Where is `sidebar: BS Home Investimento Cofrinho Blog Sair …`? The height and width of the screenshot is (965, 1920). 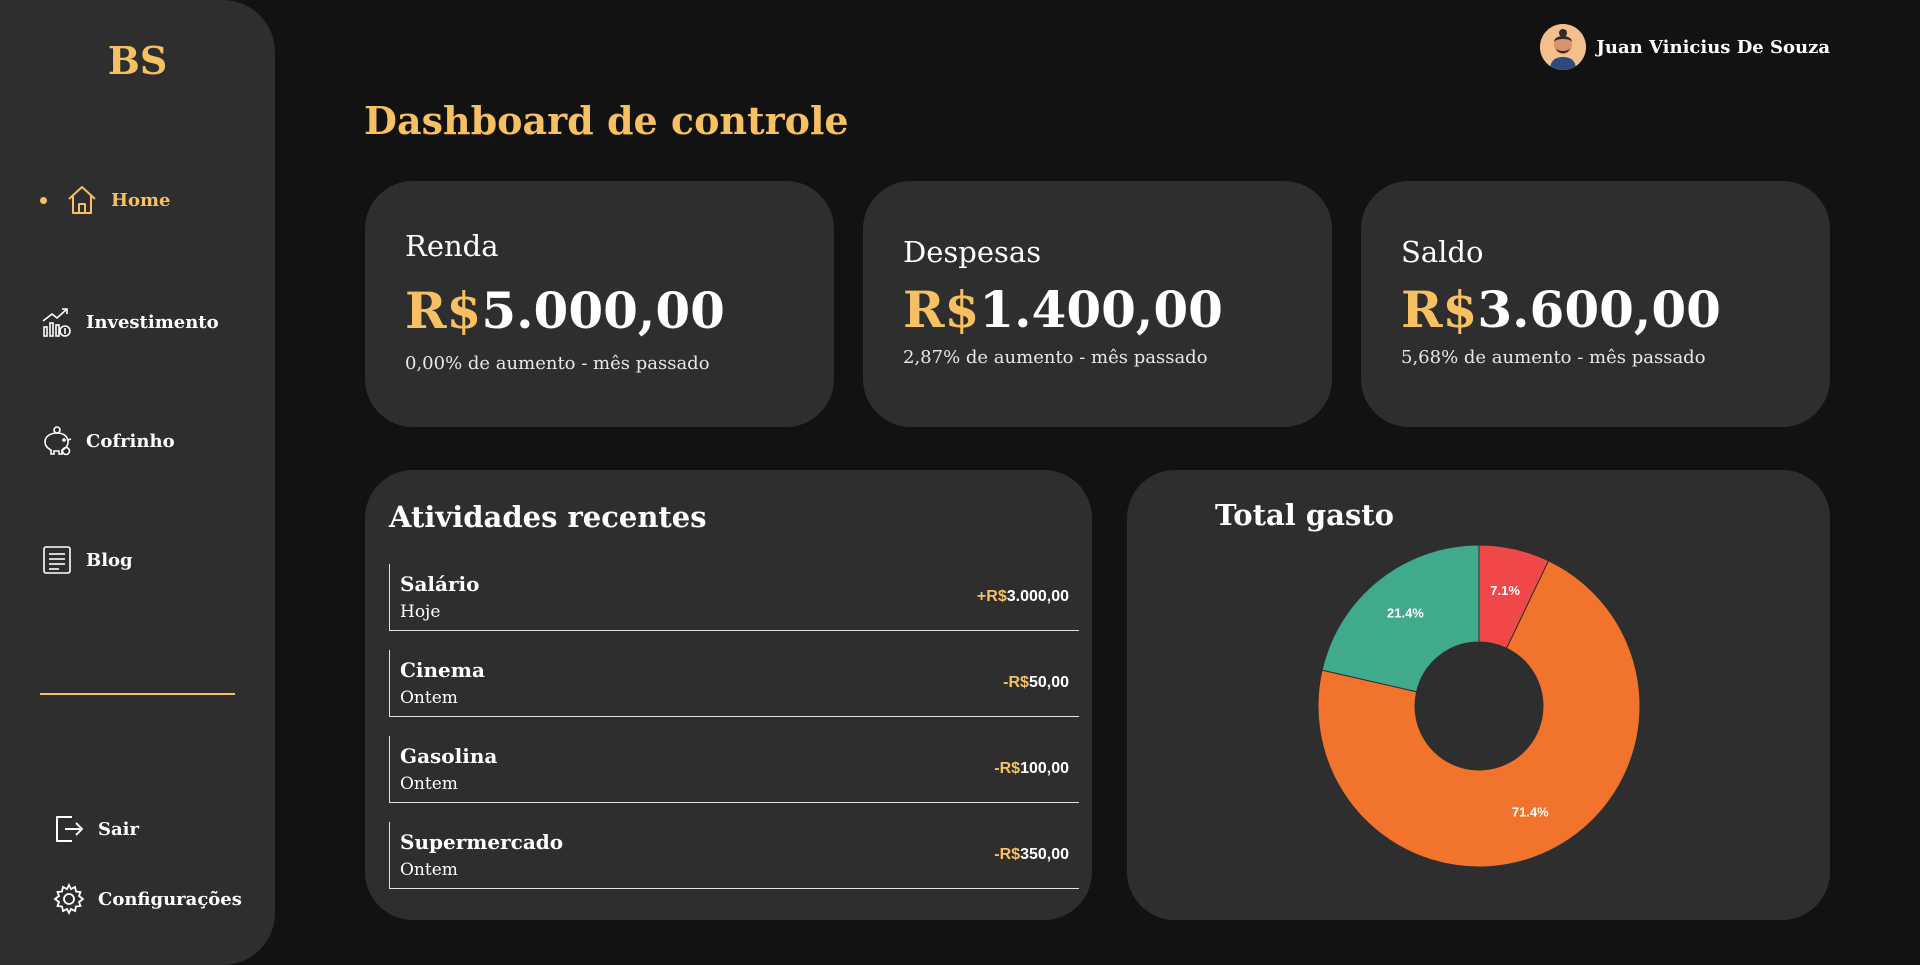 sidebar: BS Home Investimento Cofrinho Blog Sair … is located at coordinates (137, 482).